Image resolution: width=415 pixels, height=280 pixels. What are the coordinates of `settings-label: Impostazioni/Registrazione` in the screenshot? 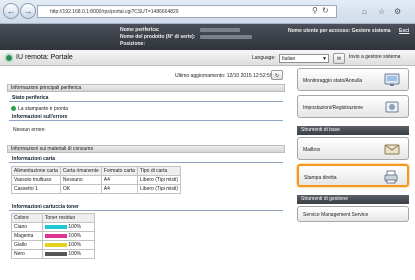 It's located at (333, 108).